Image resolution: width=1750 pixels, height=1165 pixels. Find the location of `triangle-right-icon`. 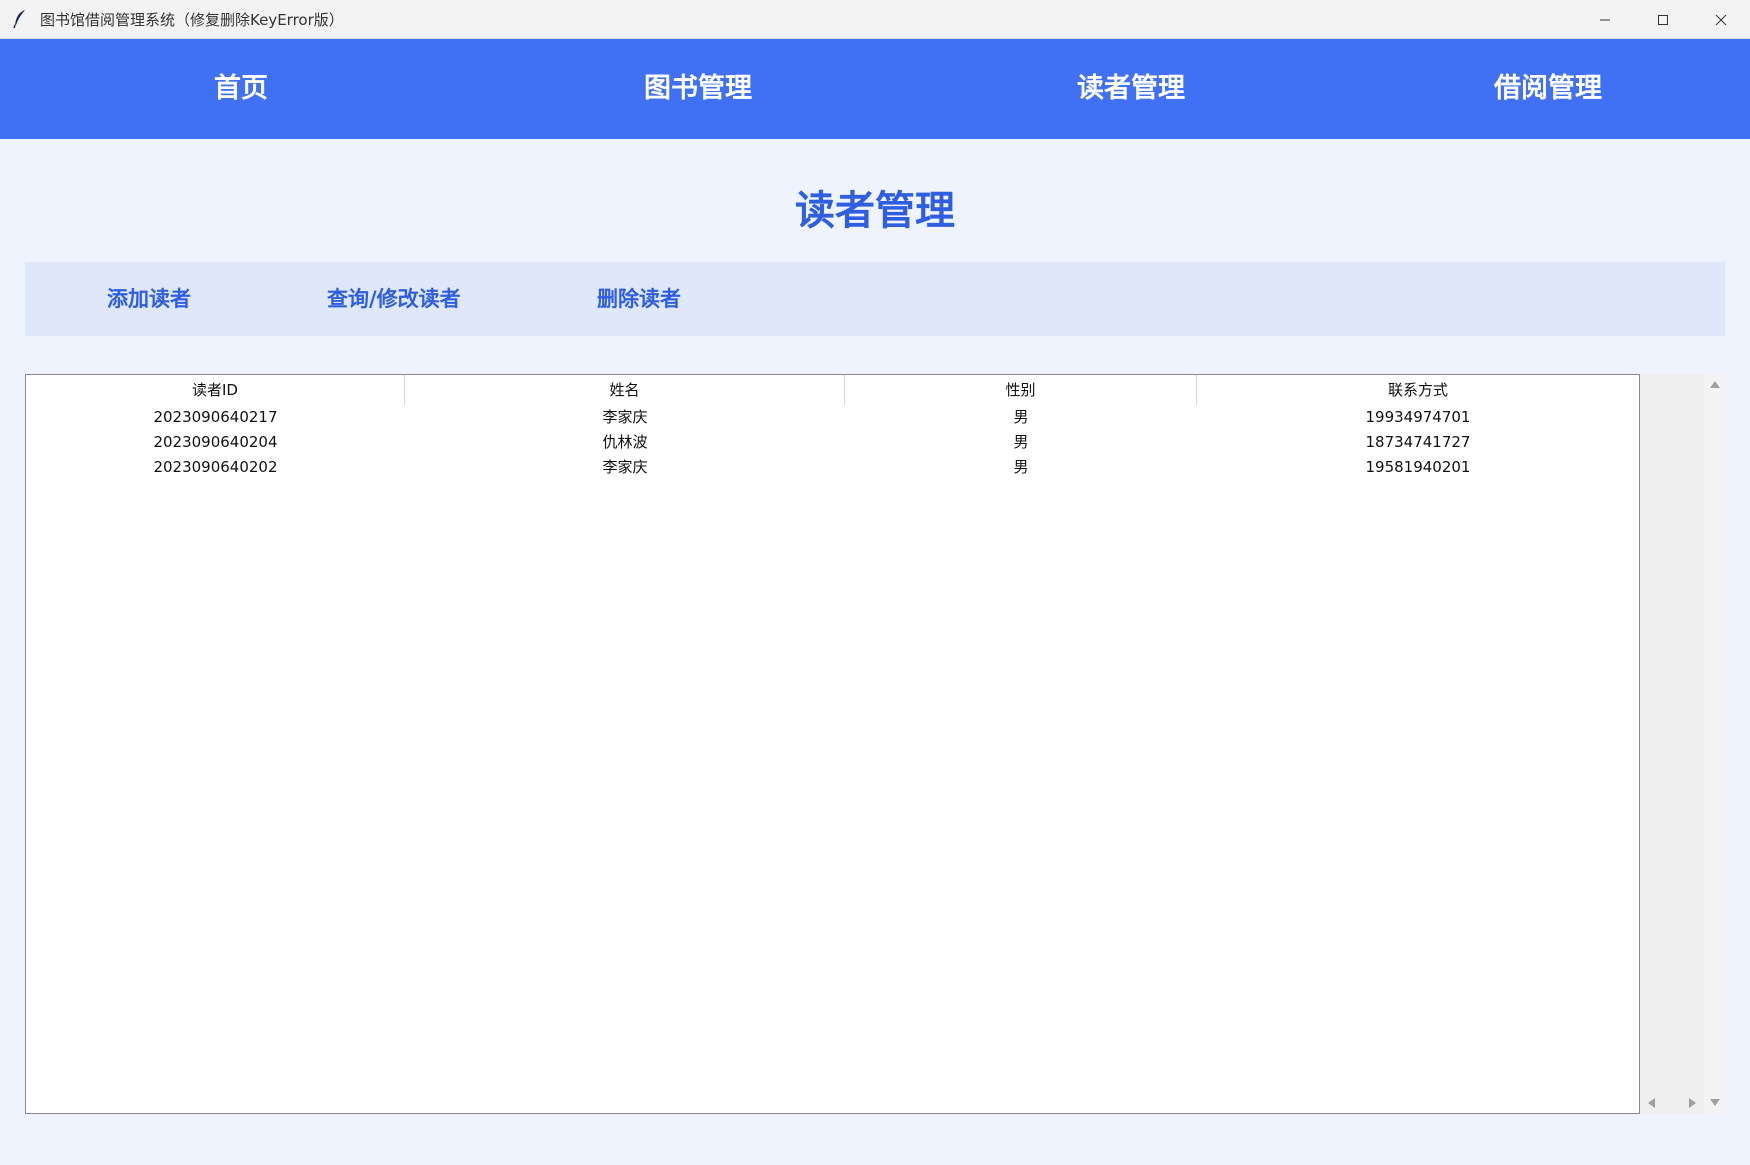

triangle-right-icon is located at coordinates (1692, 1103).